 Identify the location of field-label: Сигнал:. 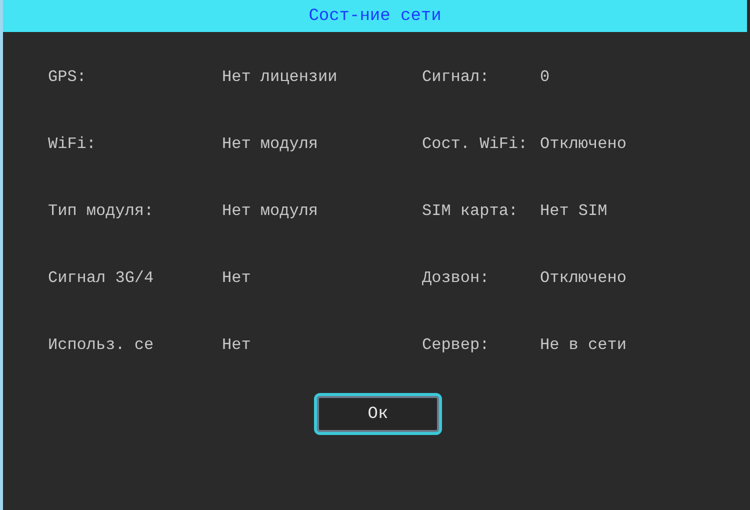
(456, 77).